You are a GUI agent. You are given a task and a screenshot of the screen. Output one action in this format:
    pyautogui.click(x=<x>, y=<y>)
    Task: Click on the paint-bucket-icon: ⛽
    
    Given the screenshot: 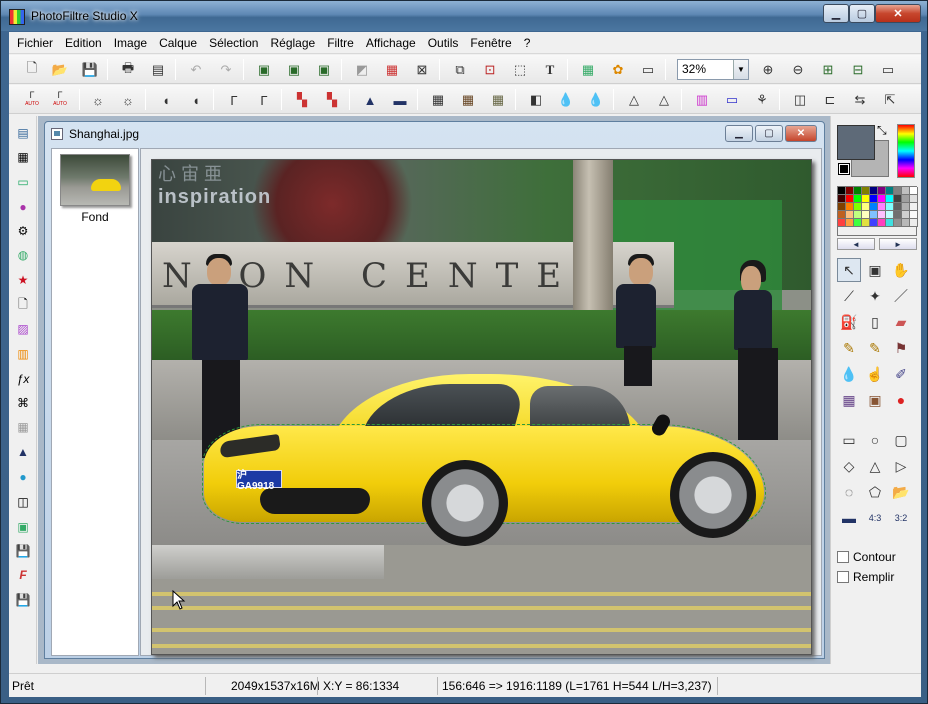 What is the action you would take?
    pyautogui.click(x=849, y=322)
    